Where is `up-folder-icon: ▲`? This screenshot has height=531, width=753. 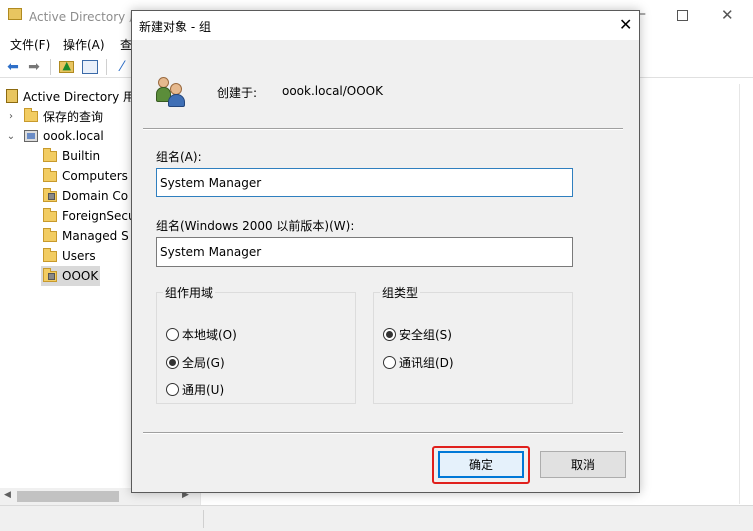 up-folder-icon: ▲ is located at coordinates (66, 67).